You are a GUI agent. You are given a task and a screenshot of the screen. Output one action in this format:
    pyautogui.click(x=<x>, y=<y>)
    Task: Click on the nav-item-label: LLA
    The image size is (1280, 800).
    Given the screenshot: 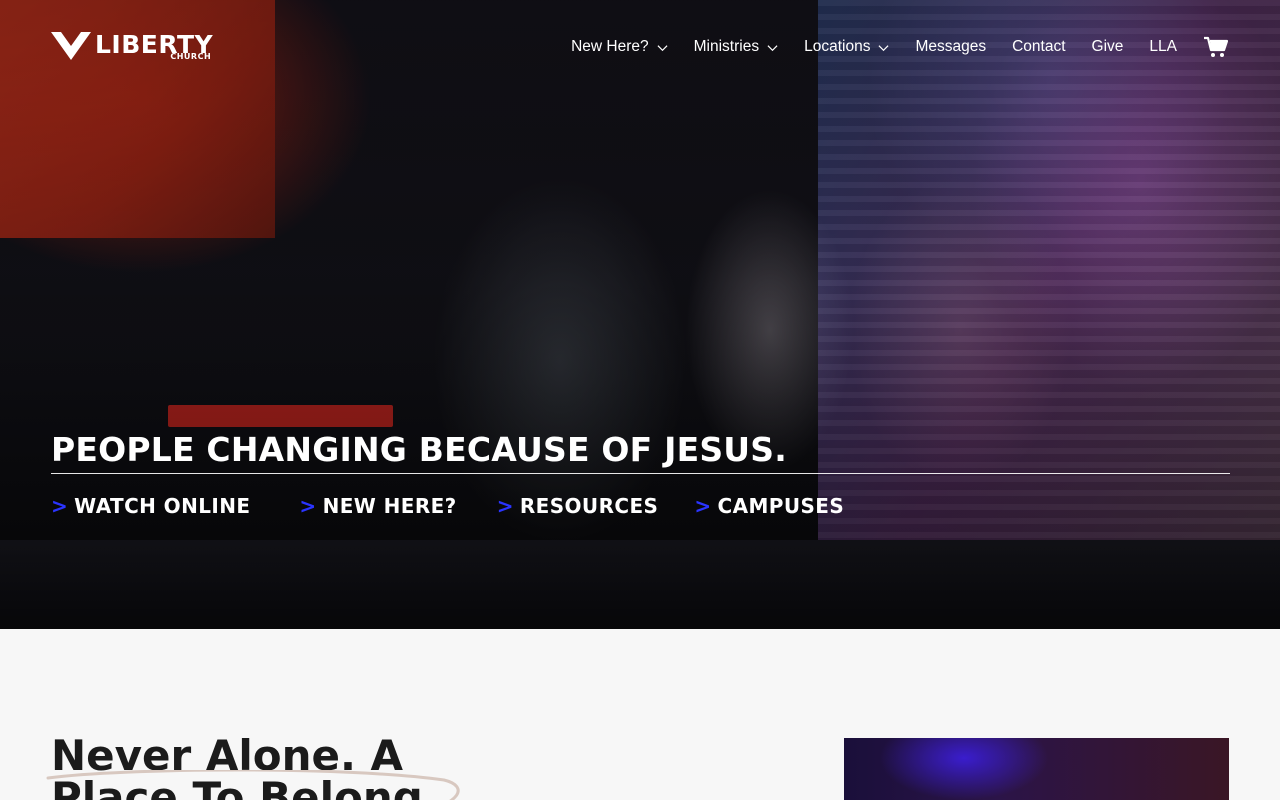 What is the action you would take?
    pyautogui.click(x=1163, y=46)
    